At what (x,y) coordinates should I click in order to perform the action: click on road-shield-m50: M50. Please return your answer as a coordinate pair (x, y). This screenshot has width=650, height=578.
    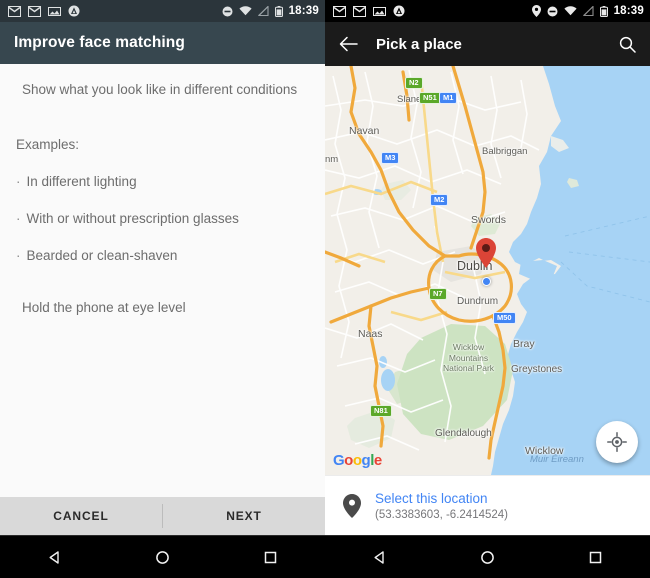
    Looking at the image, I should click on (504, 318).